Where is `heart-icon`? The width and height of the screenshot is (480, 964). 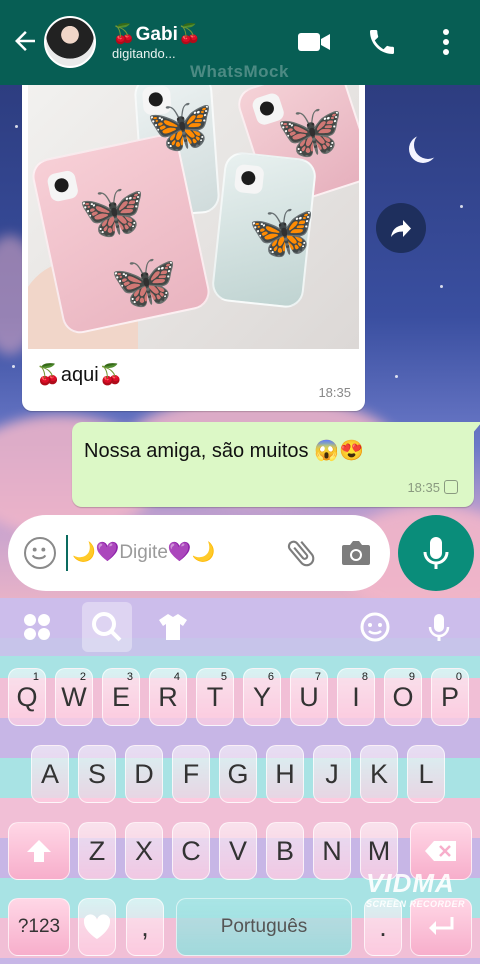
heart-icon is located at coordinates (97, 926).